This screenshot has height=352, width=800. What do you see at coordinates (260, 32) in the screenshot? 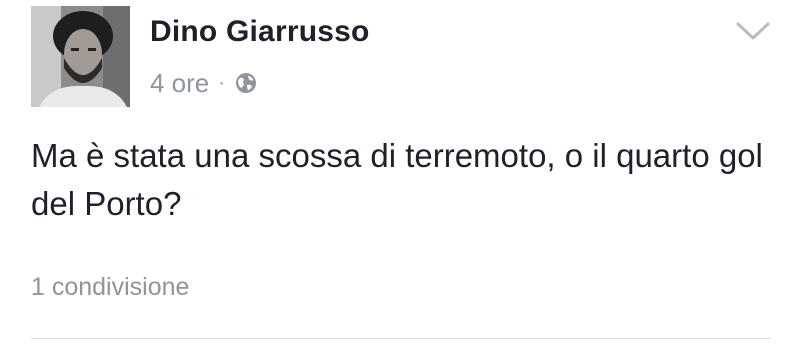
I see `author-name: Dino Giarrusso` at bounding box center [260, 32].